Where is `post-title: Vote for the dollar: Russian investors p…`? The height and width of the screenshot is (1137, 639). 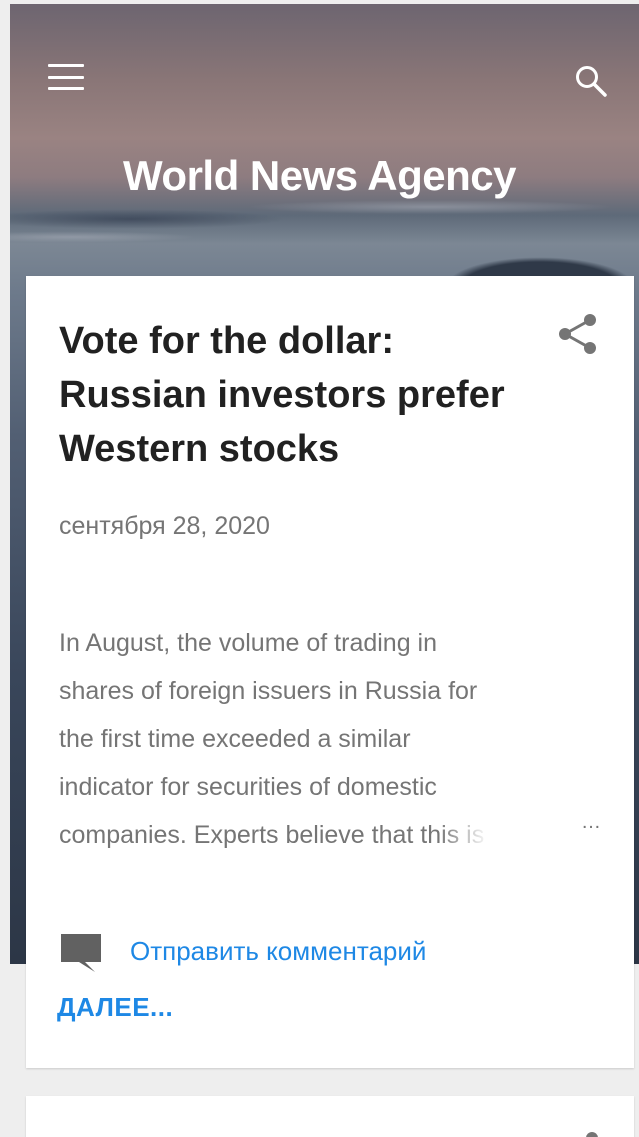
post-title: Vote for the dollar: Russian investors p… is located at coordinates (294, 395).